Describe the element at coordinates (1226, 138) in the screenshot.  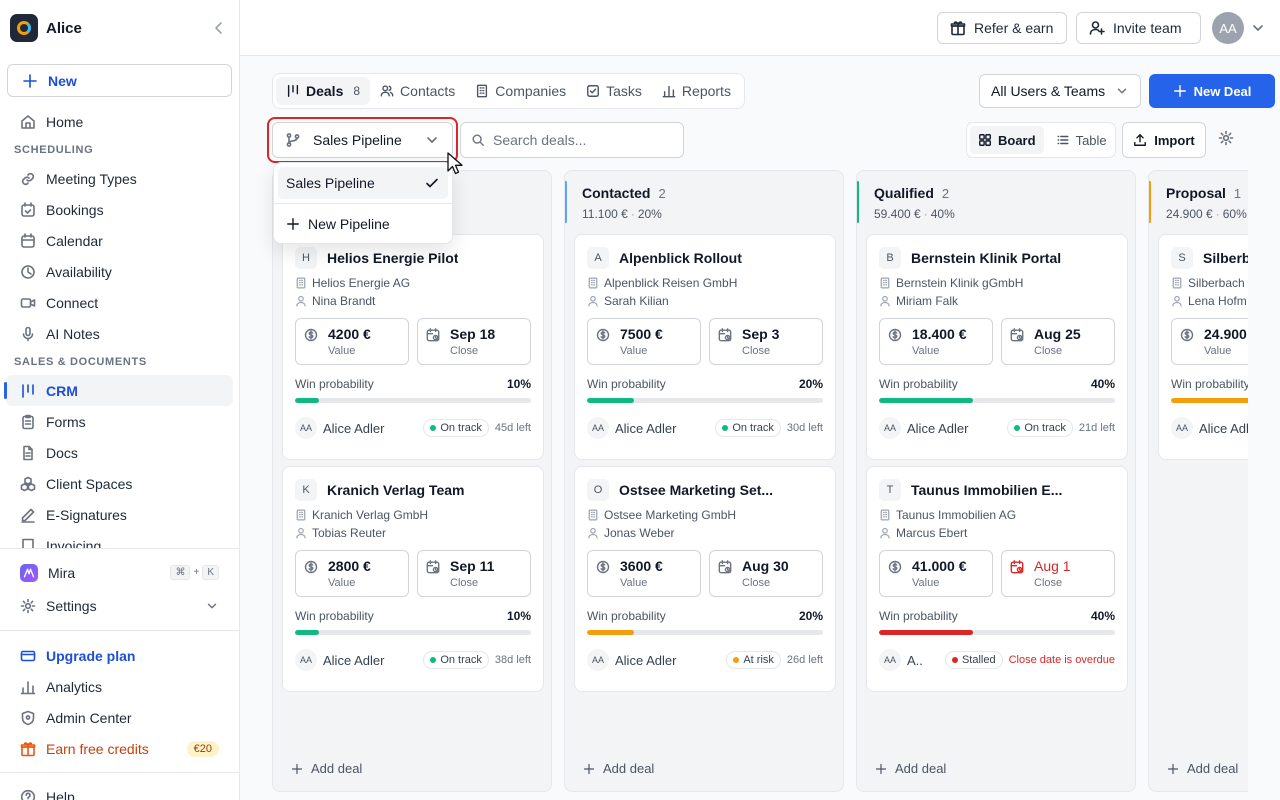
I see `board-settings-icon` at that location.